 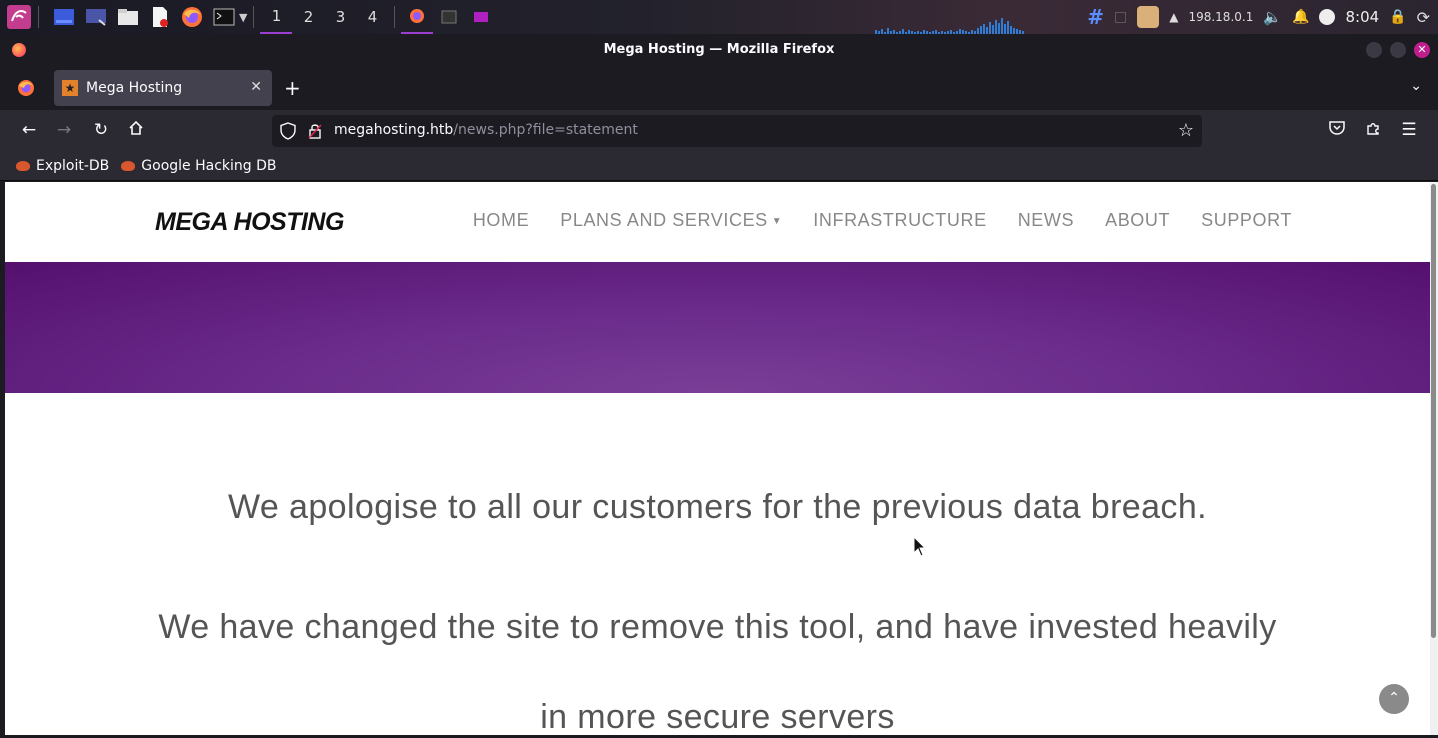 I want to click on url-host: megahosting.htb, so click(x=394, y=130).